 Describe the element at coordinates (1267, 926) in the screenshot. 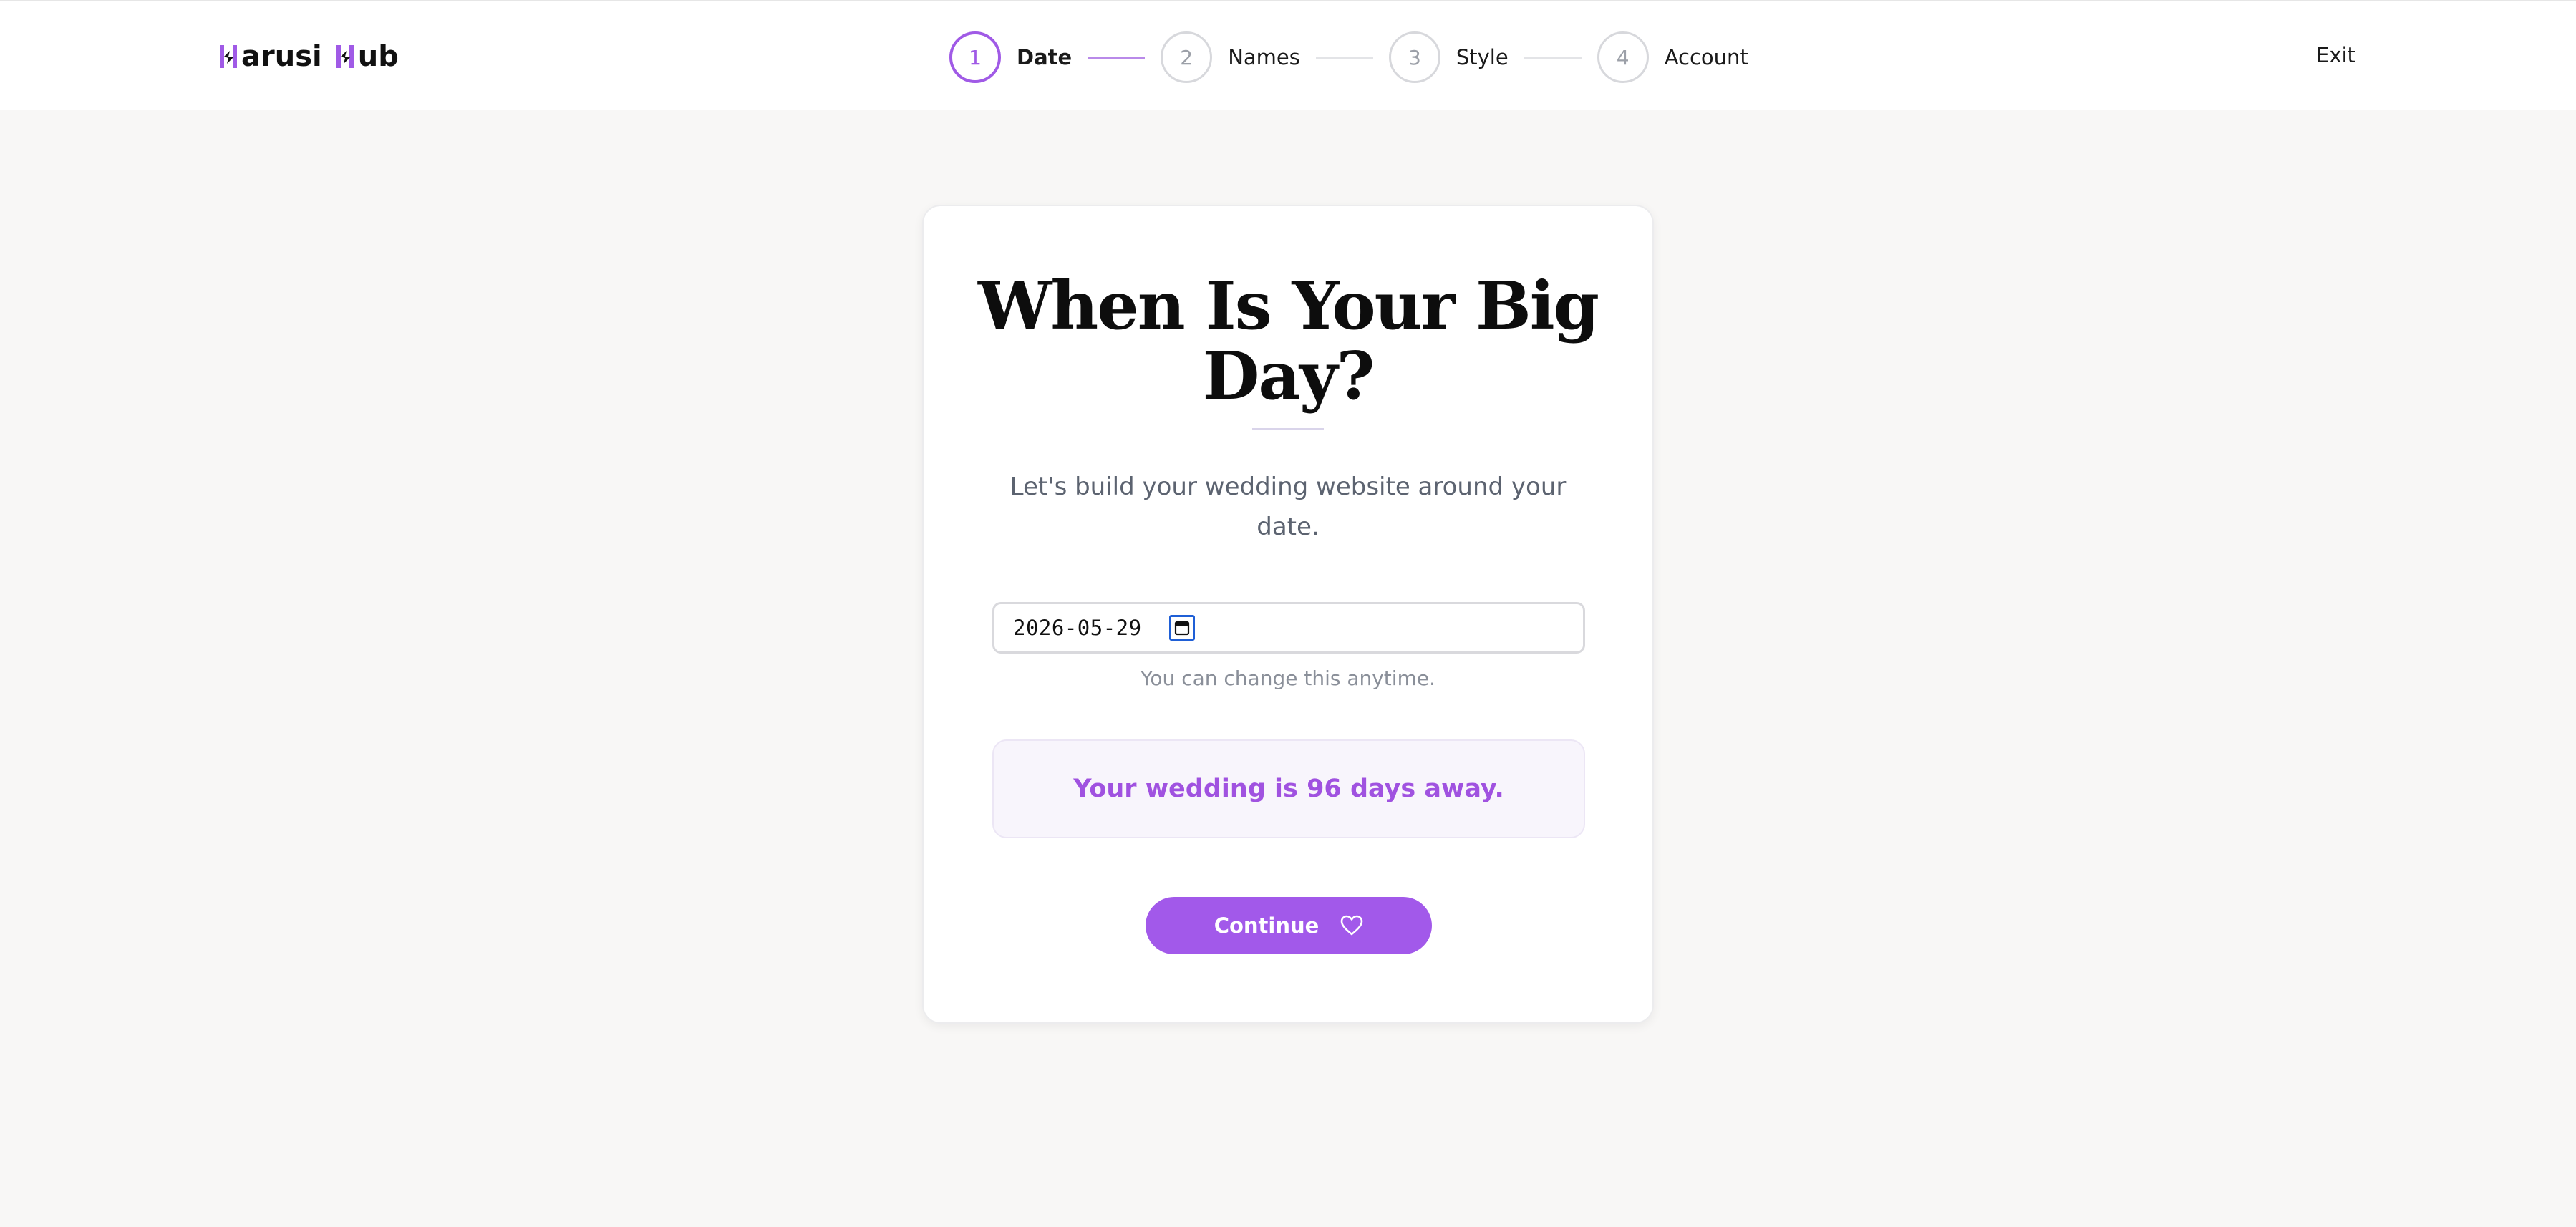

I see `continue-label: Continue` at that location.